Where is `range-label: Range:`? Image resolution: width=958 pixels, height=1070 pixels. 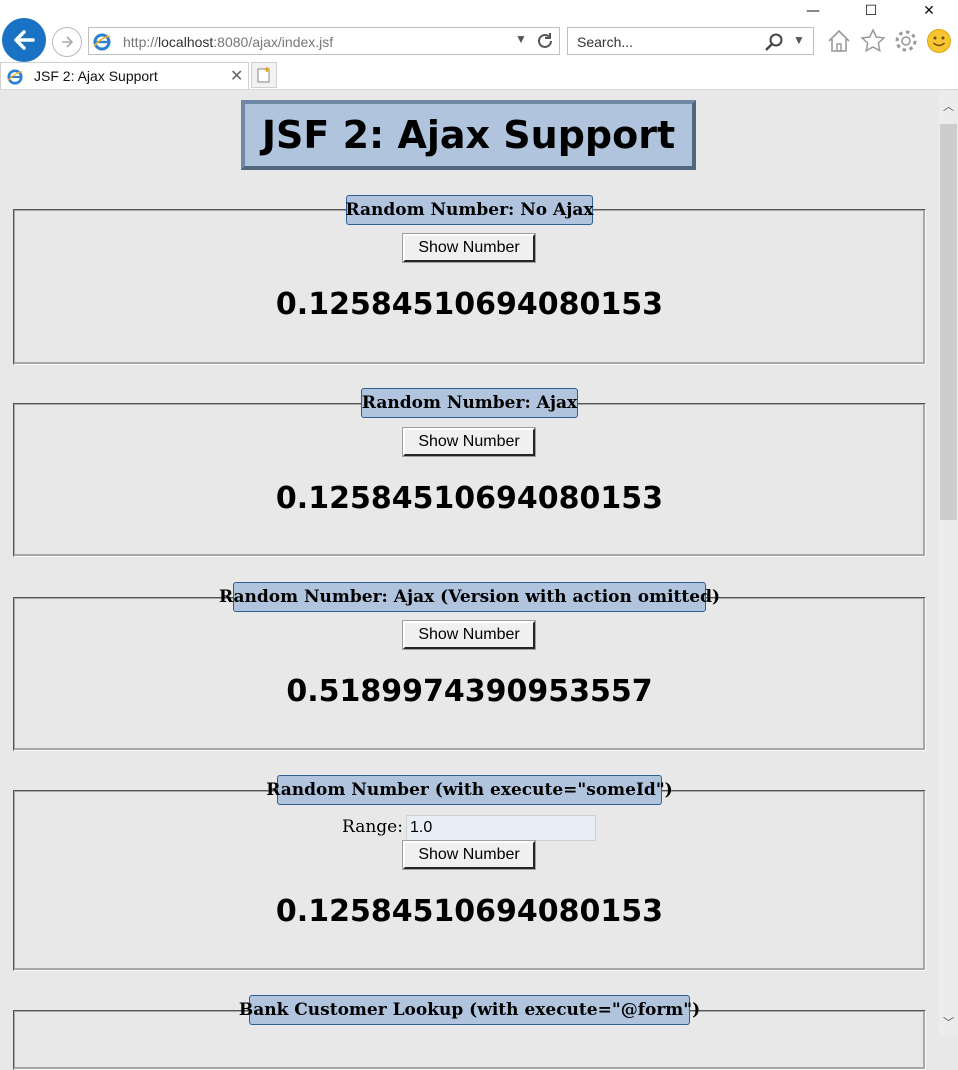 range-label: Range: is located at coordinates (372, 827).